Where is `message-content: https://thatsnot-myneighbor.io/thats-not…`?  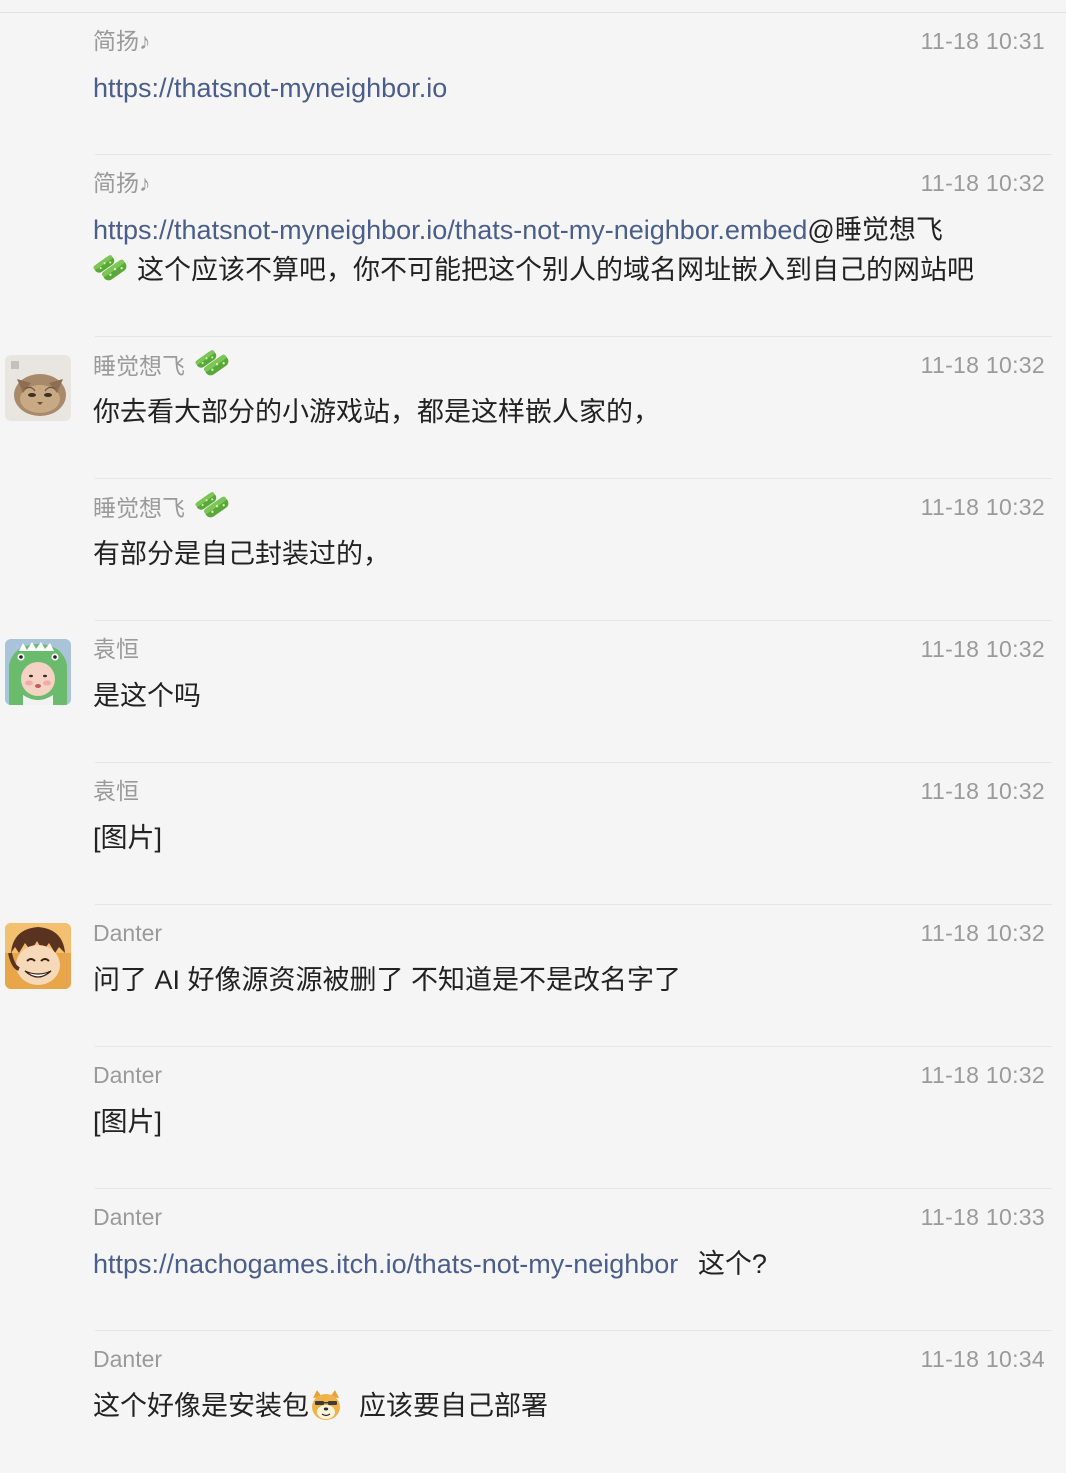 message-content: https://thatsnot-myneighbor.io/thats-not… is located at coordinates (570, 250).